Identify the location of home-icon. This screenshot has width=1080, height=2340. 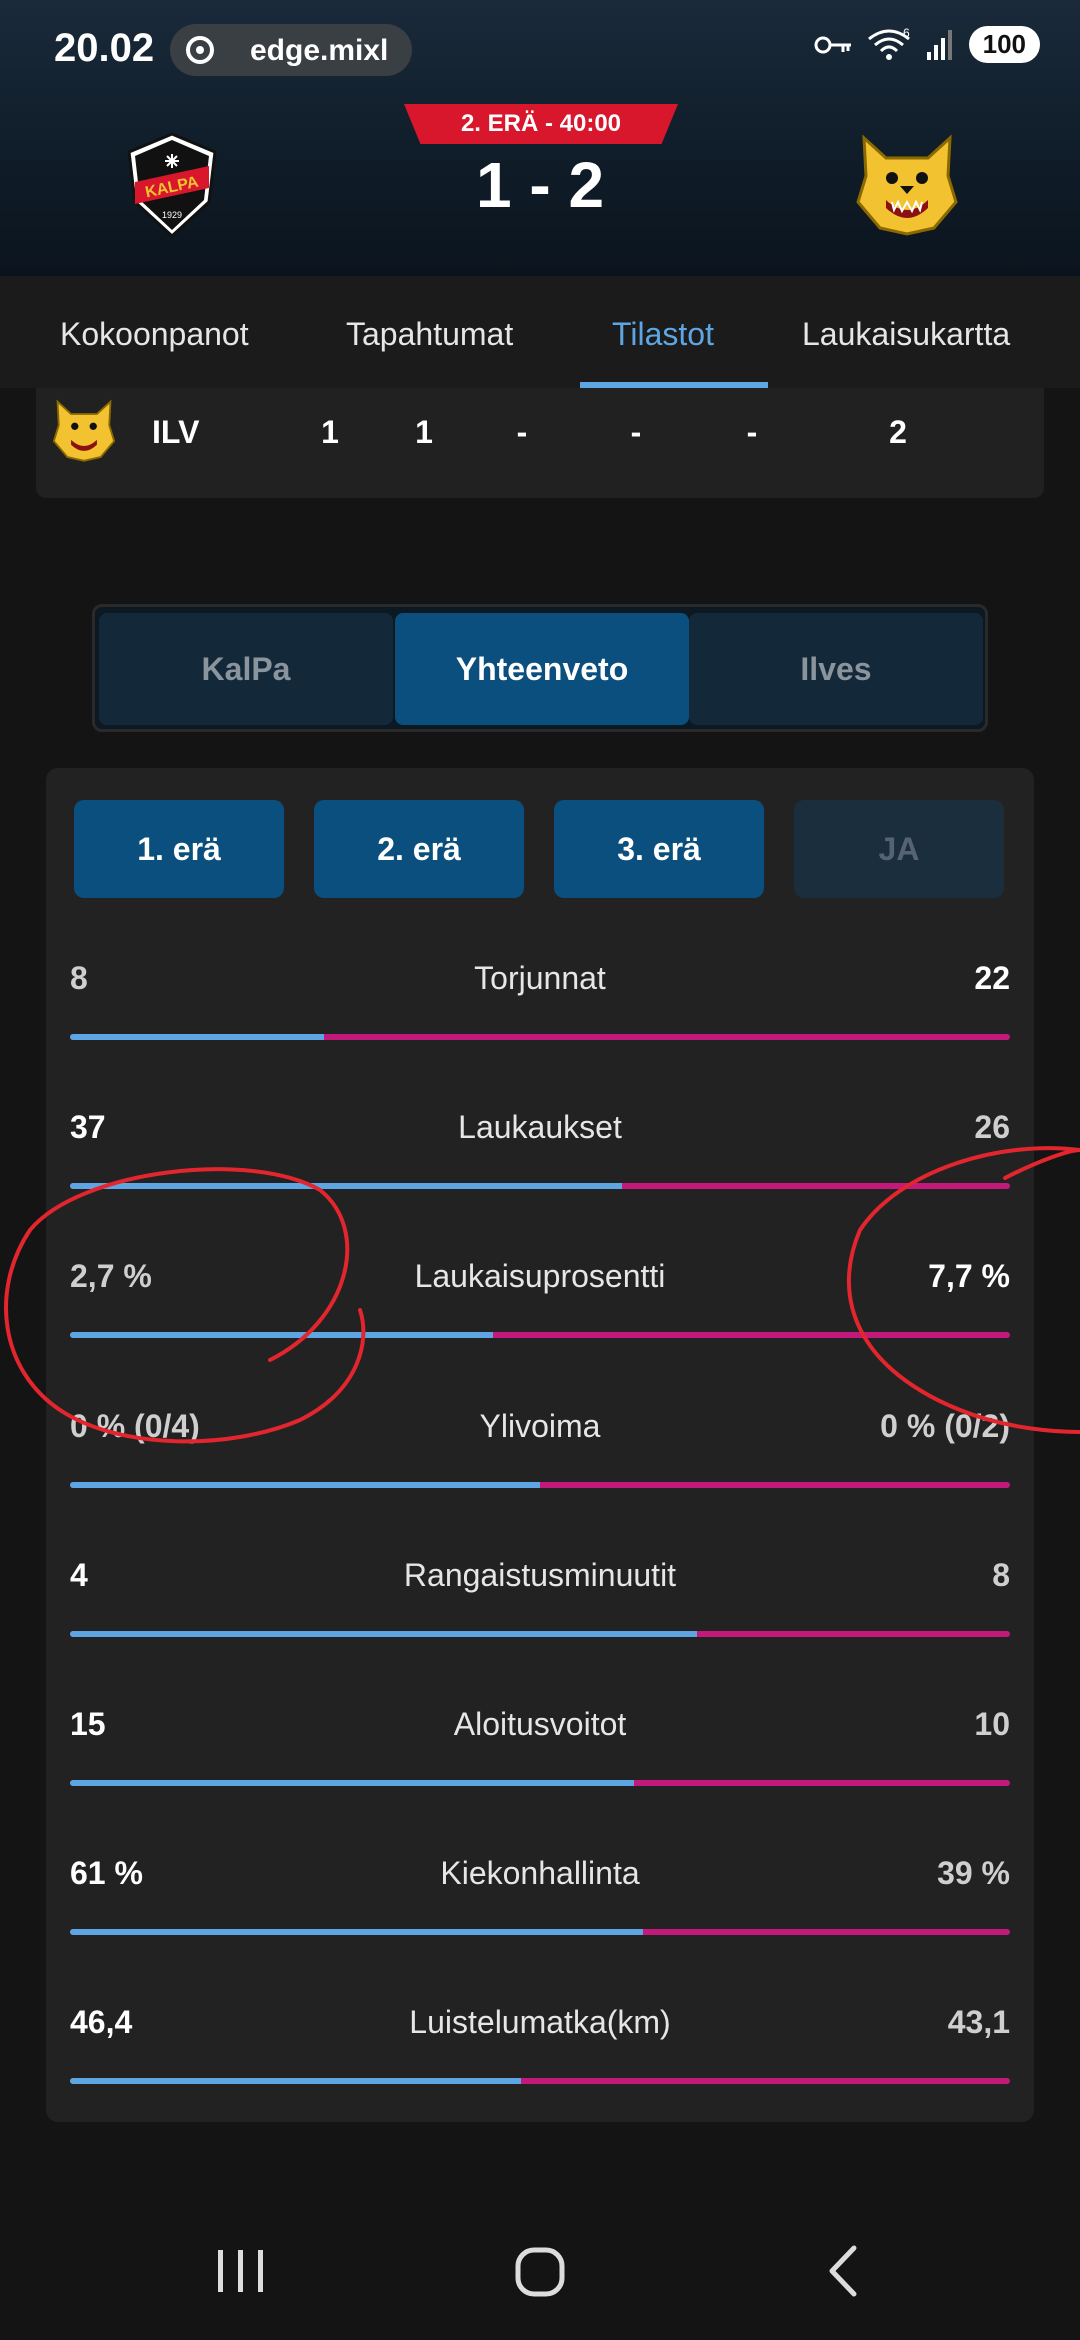
(540, 2271).